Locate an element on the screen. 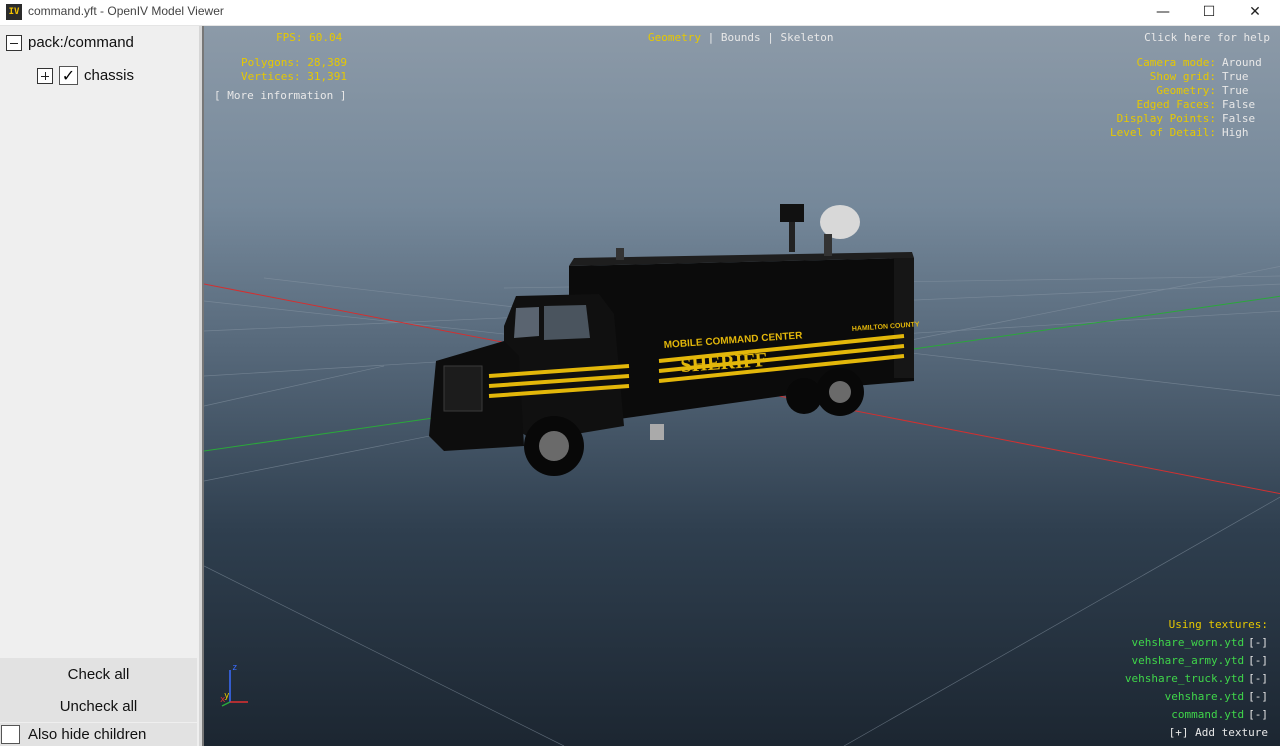 The height and width of the screenshot is (746, 1280). textures-title: Using textures: is located at coordinates (1218, 624).